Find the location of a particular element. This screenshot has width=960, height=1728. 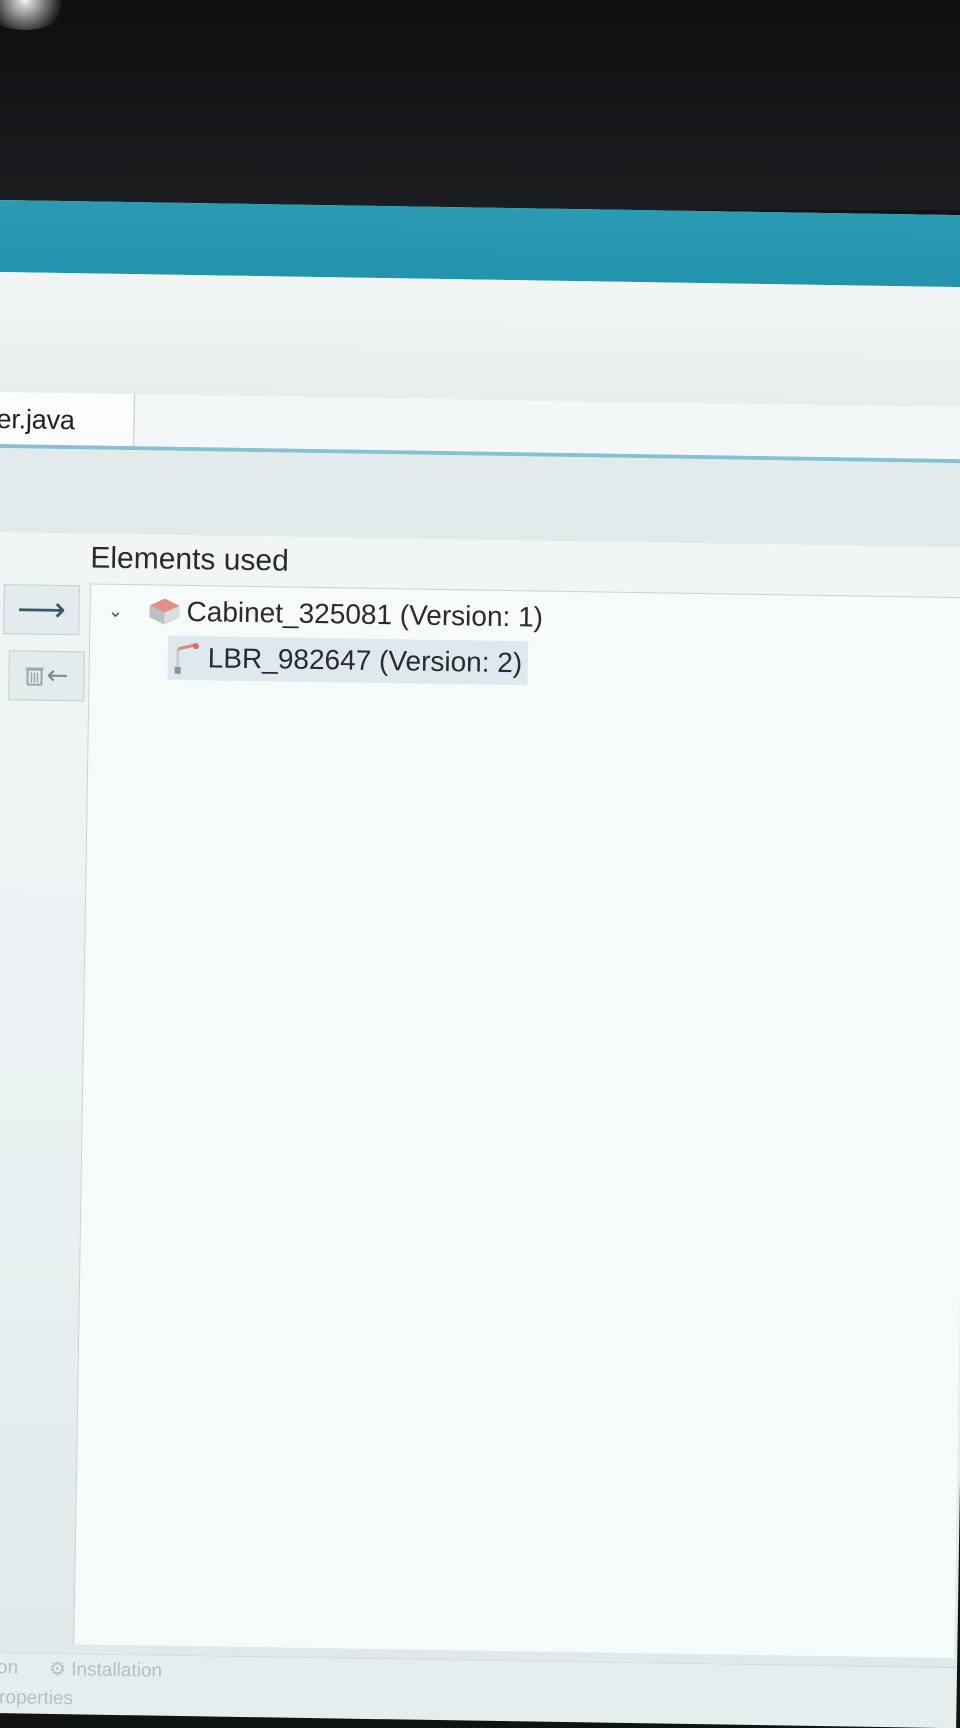

chevron-down-icon: ⌄ is located at coordinates (115, 610).